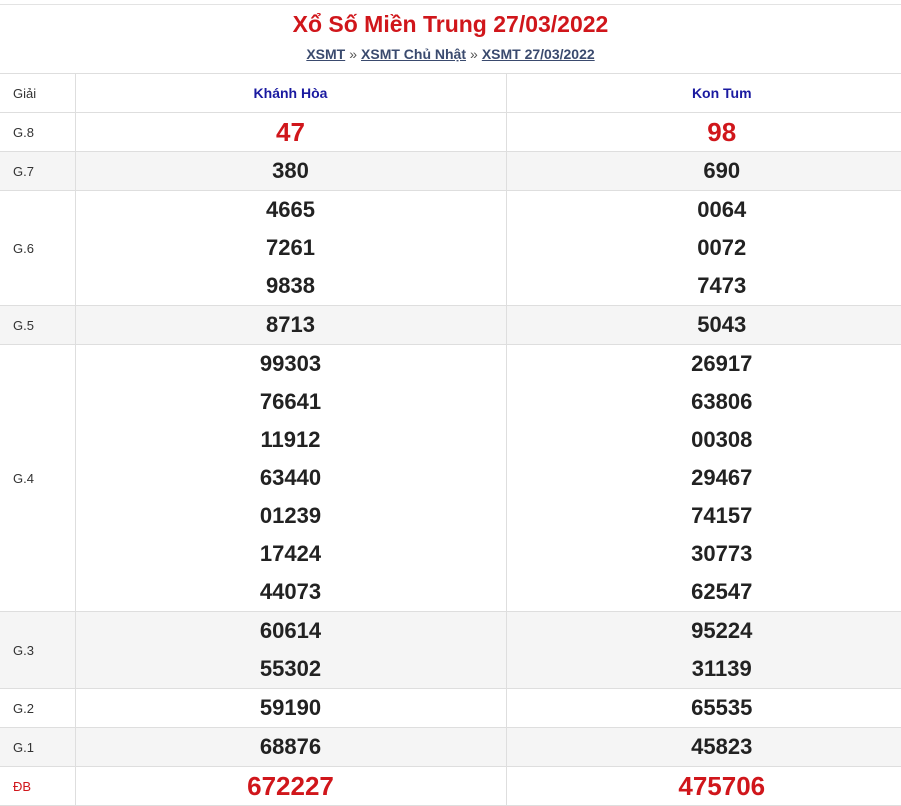 The image size is (901, 806). What do you see at coordinates (325, 54) in the screenshot?
I see `breadcrumb-link-xsmt: XSMT` at bounding box center [325, 54].